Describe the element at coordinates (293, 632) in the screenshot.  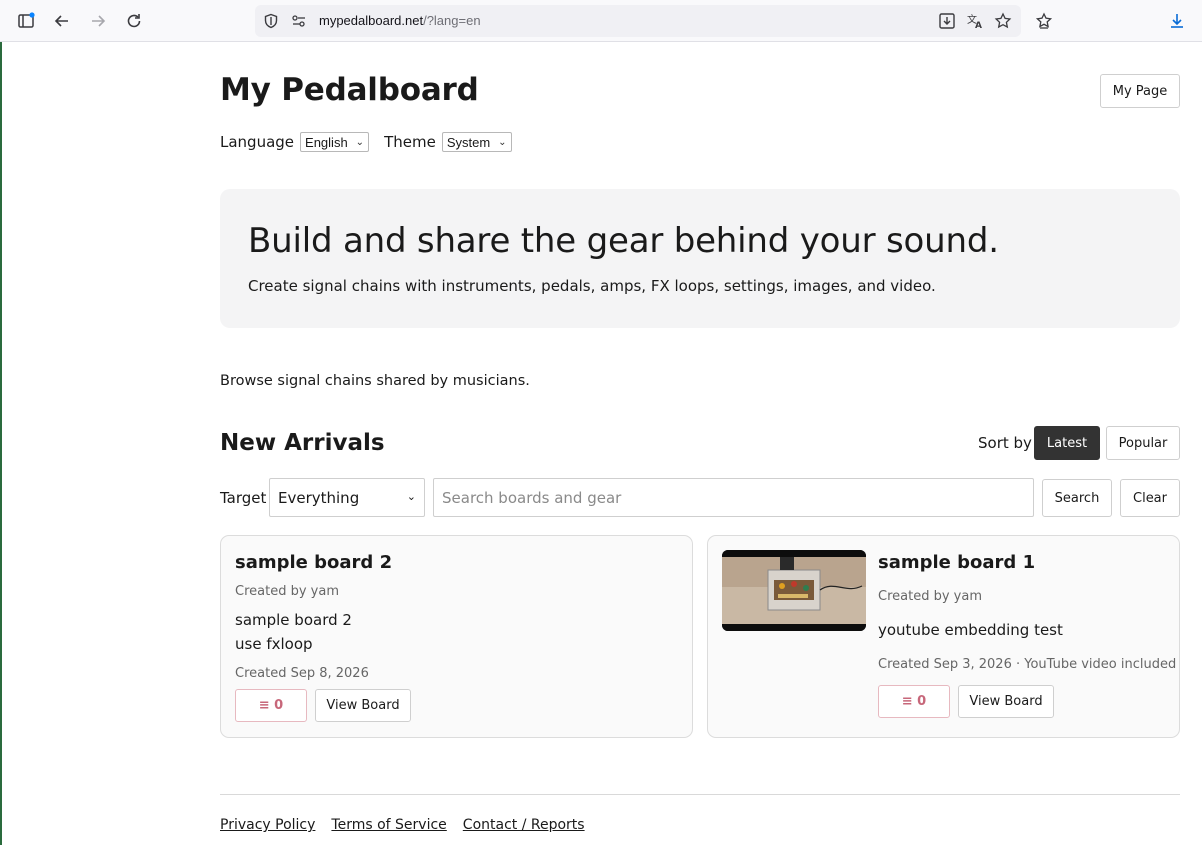
I see `board-description: sample board 2 use fxloop` at that location.